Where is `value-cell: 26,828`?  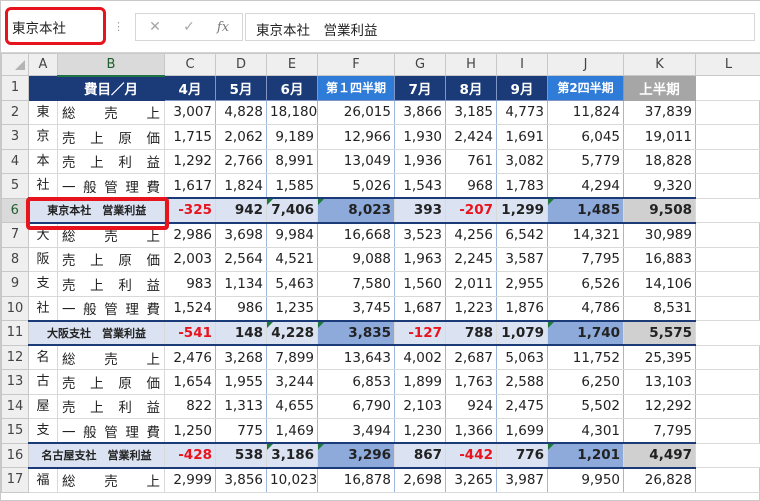
value-cell: 26,828 is located at coordinates (659, 480).